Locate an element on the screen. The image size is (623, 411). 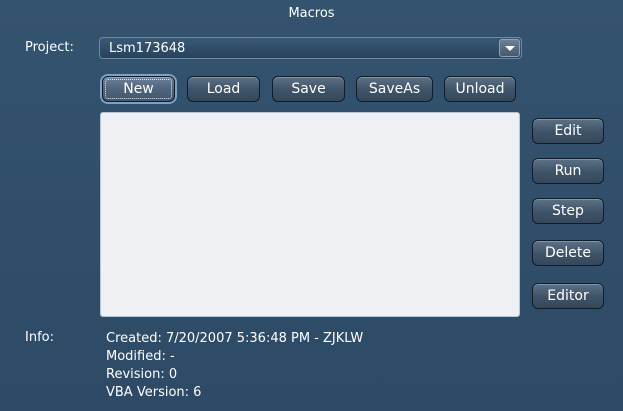
info-revision: Revision: 0 is located at coordinates (142, 374).